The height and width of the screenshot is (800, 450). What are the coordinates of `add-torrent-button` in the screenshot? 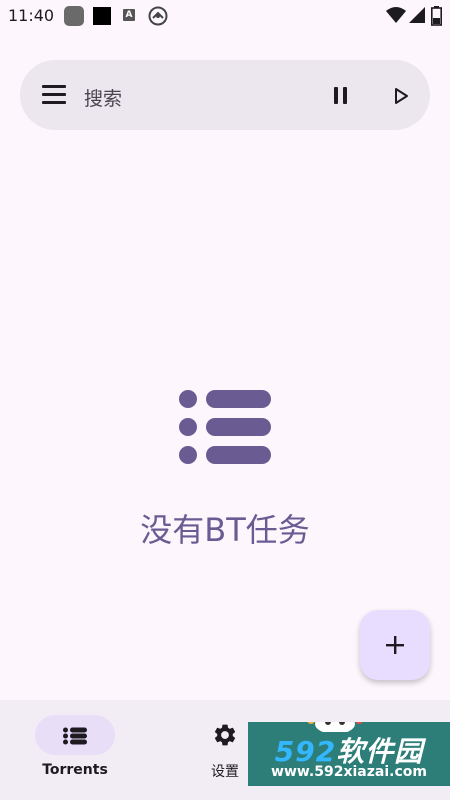 It's located at (395, 645).